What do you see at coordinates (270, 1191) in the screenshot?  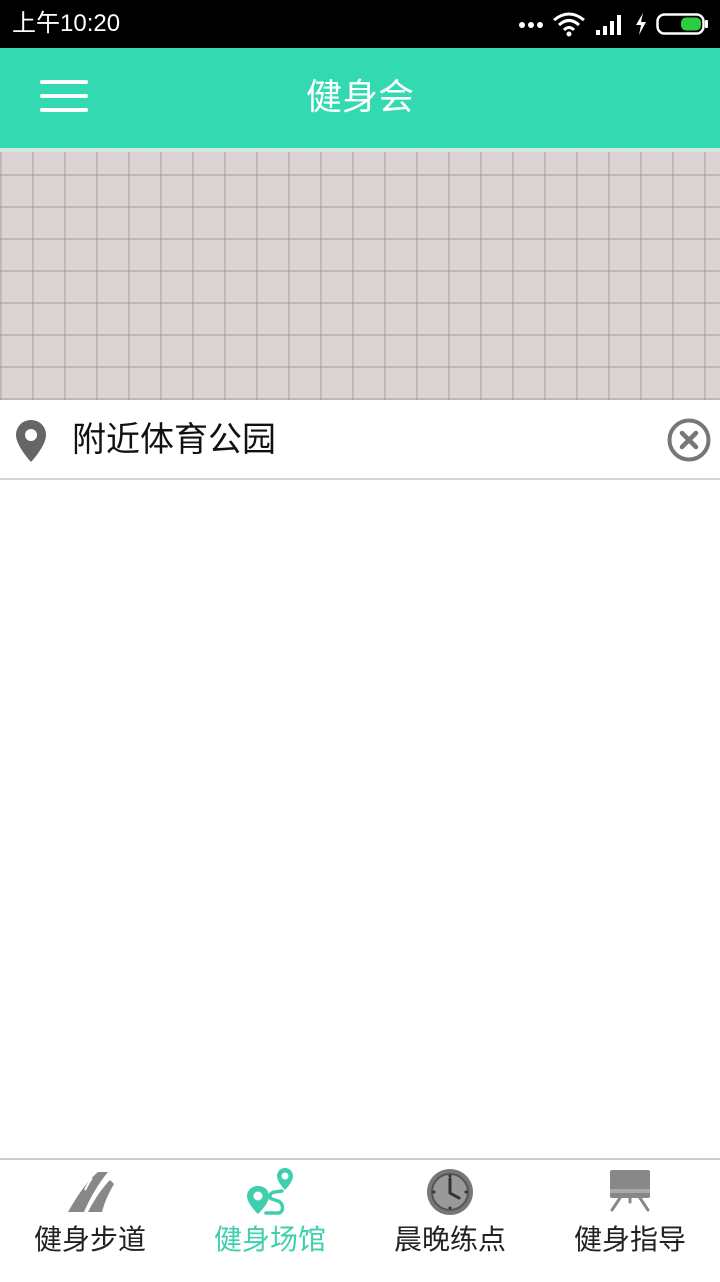 I see `route-pin-icon` at bounding box center [270, 1191].